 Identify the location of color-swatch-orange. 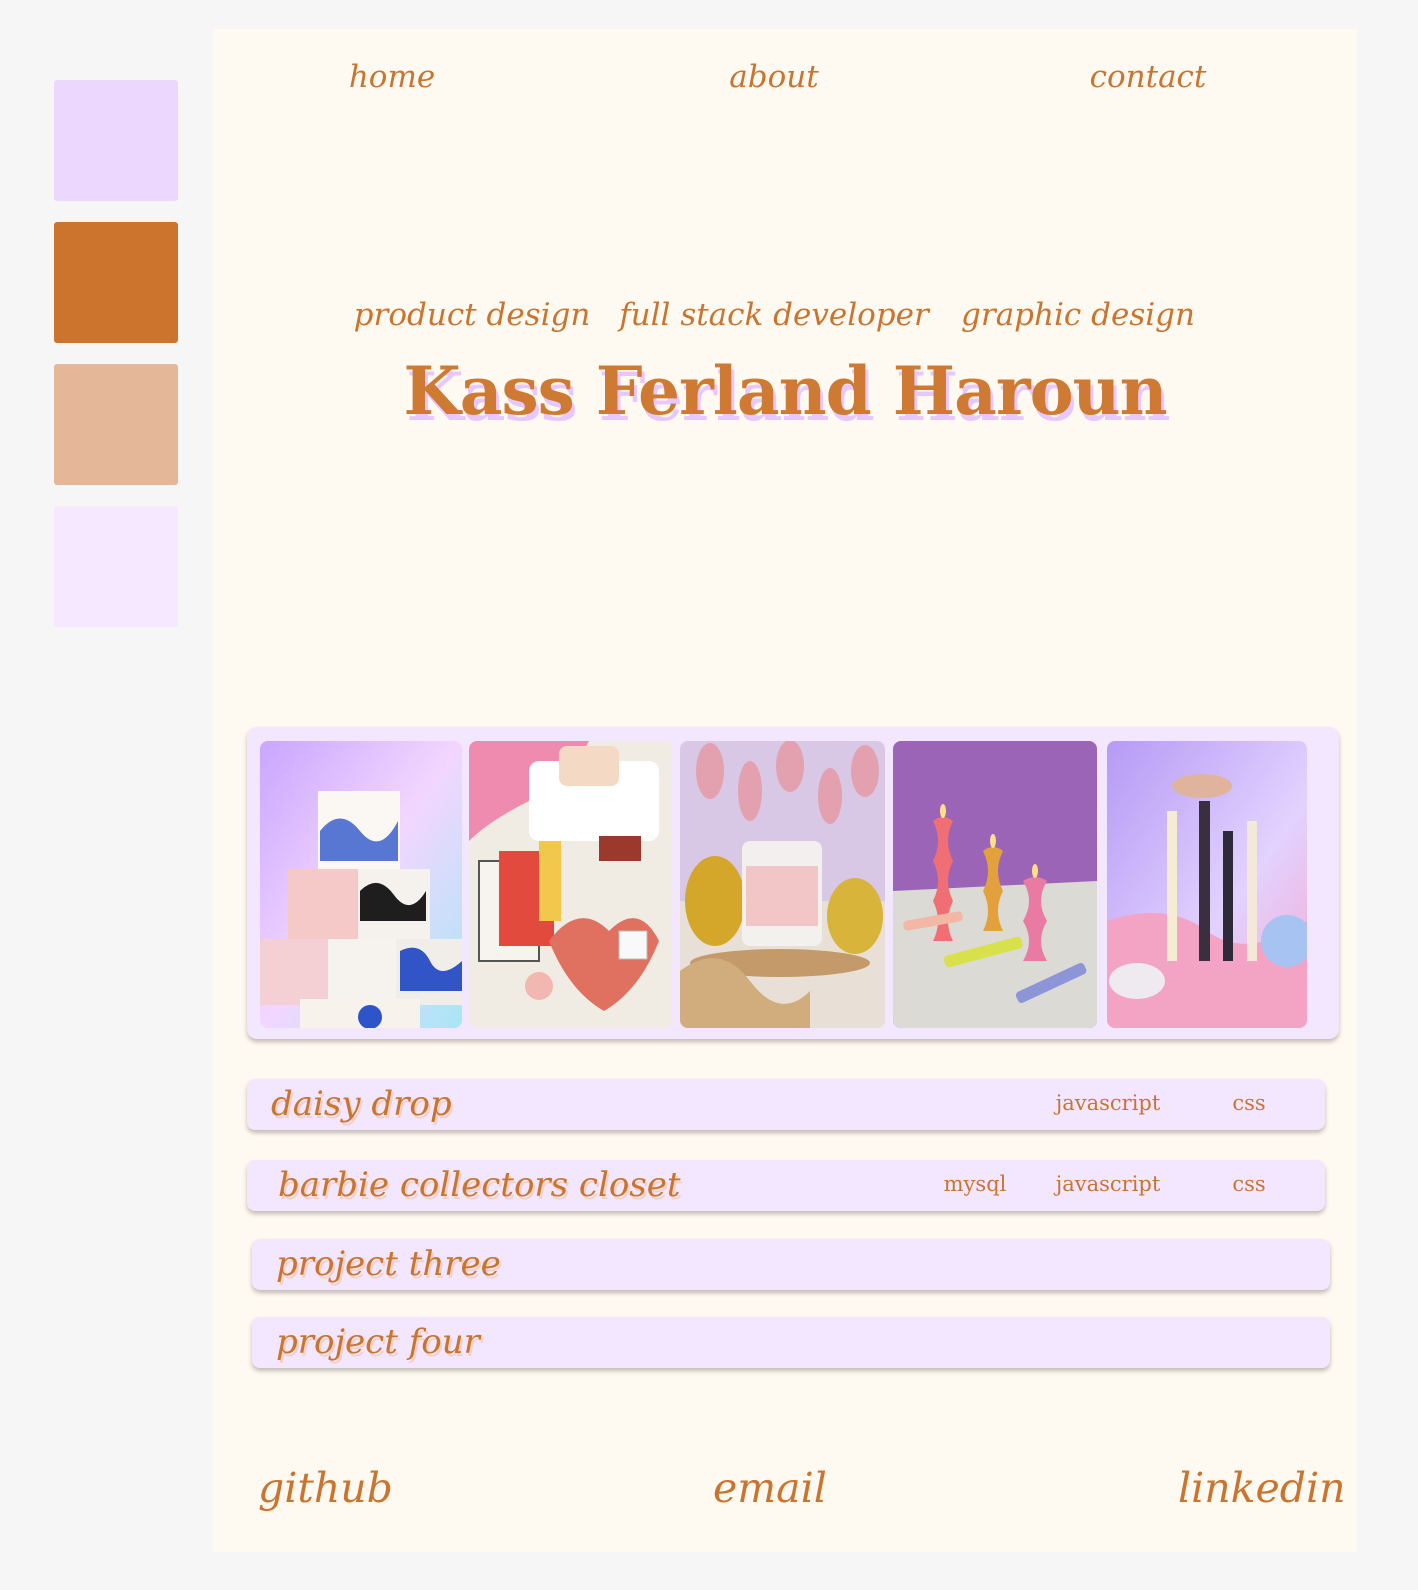
(116, 282).